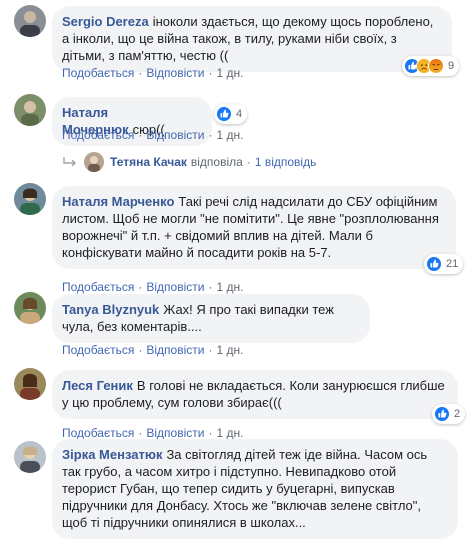 This screenshot has width=470, height=539. What do you see at coordinates (69, 162) in the screenshot?
I see `reply-arrow-icon` at bounding box center [69, 162].